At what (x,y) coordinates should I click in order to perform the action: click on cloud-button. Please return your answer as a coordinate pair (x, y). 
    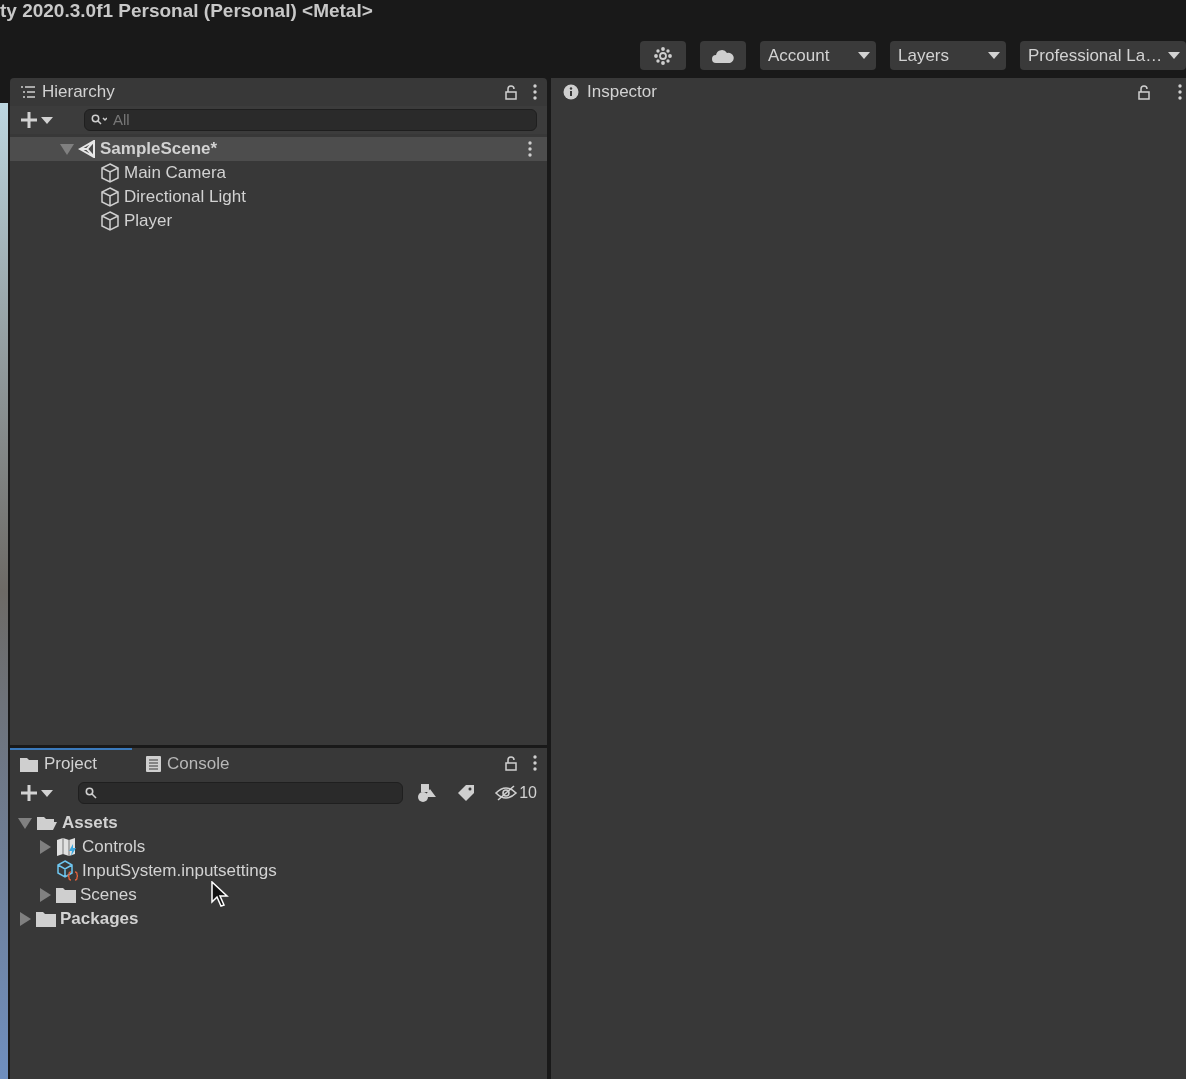
    Looking at the image, I should click on (723, 55).